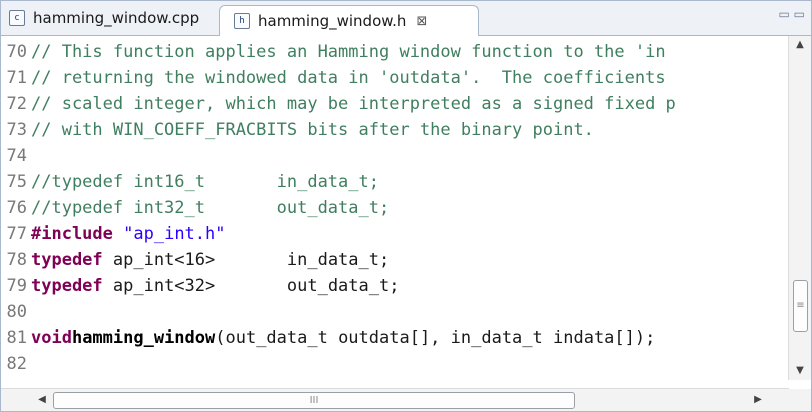 Image resolution: width=812 pixels, height=412 pixels. I want to click on header-file-icon: h, so click(242, 21).